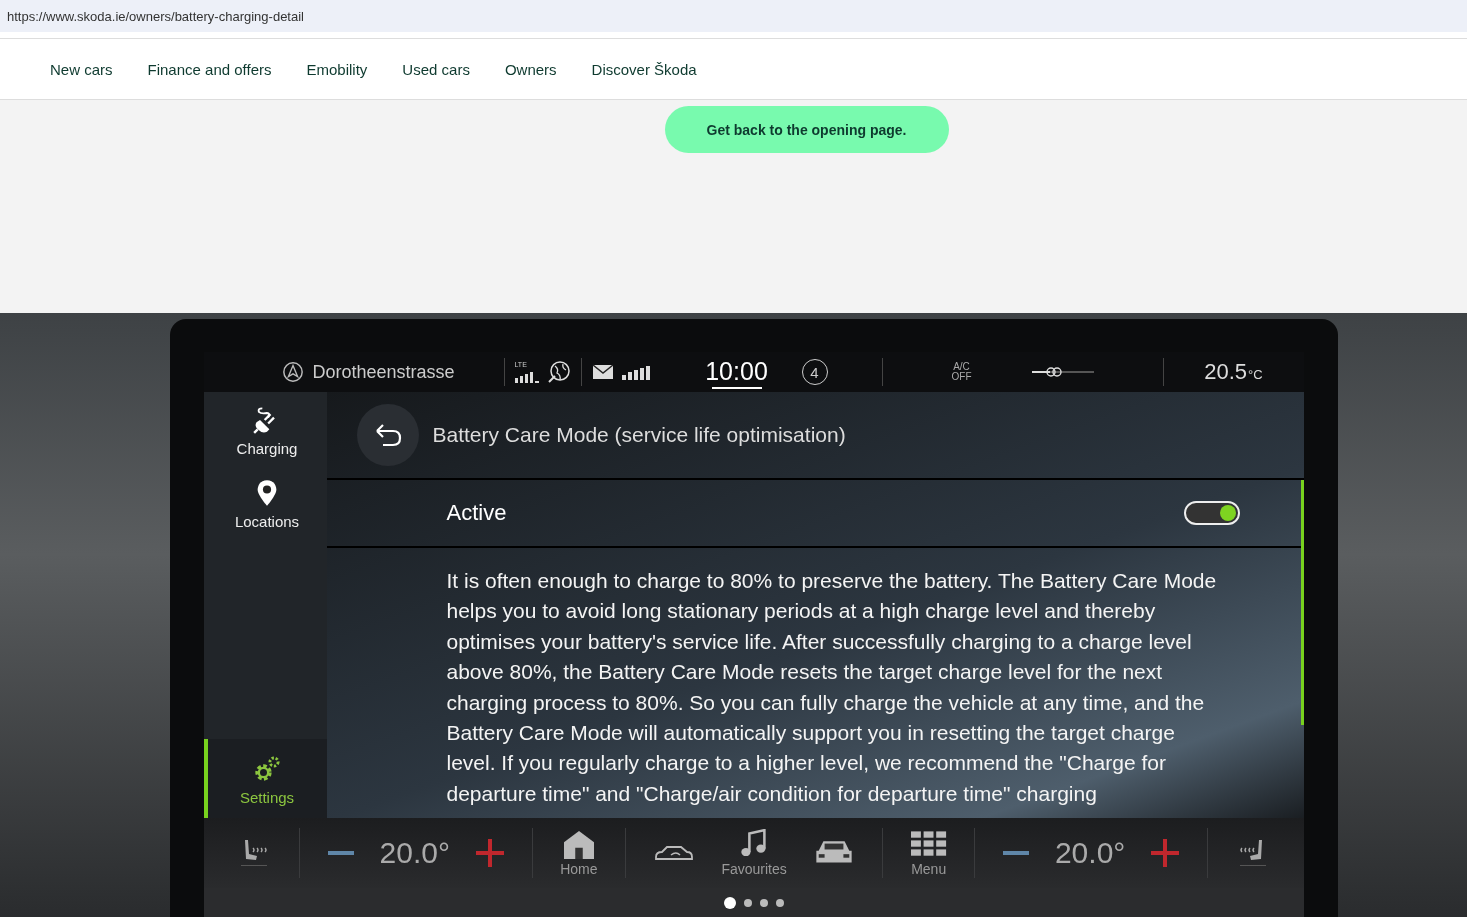 This screenshot has width=1467, height=917. What do you see at coordinates (530, 69) in the screenshot?
I see `nav-link: Owners` at bounding box center [530, 69].